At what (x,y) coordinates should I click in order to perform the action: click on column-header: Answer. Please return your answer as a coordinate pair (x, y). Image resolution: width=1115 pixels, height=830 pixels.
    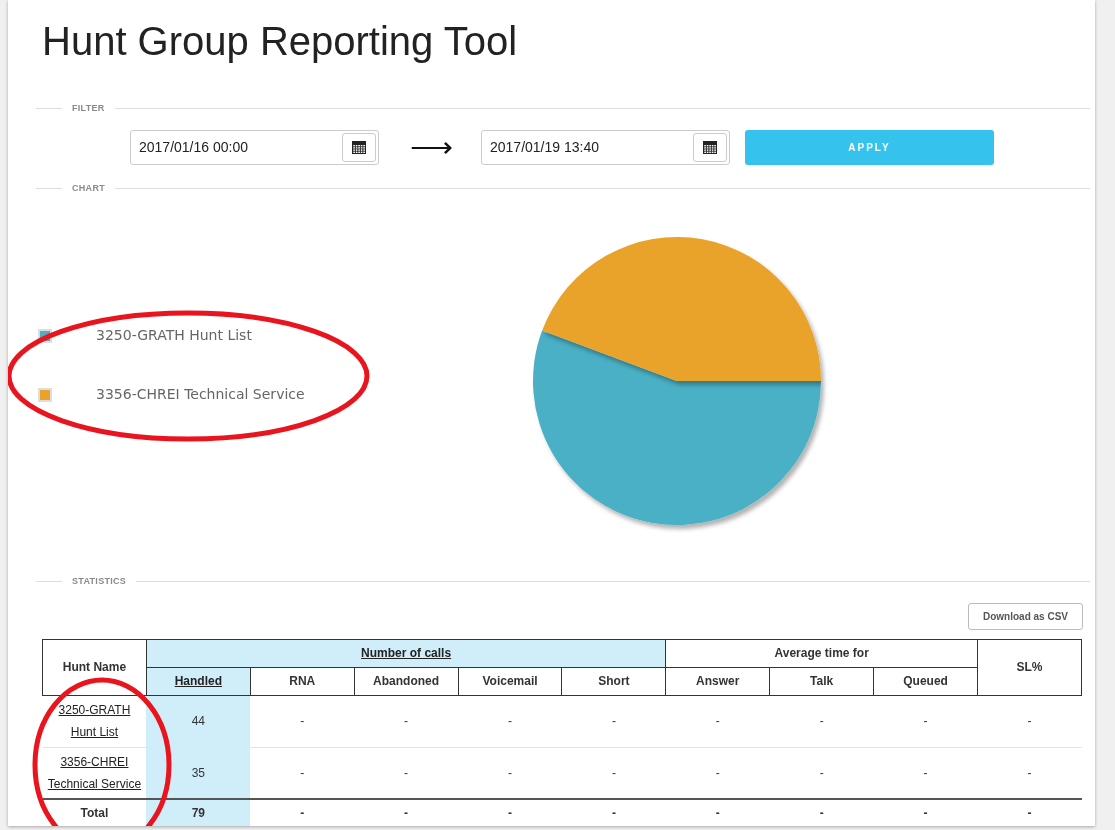
    Looking at the image, I should click on (717, 681).